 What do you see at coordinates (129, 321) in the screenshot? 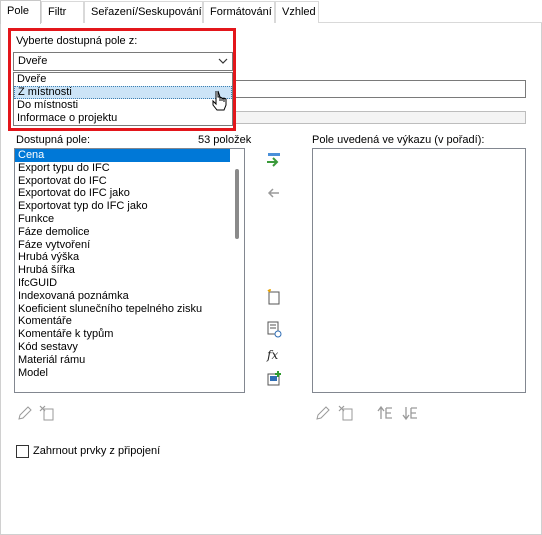
I see `list-item: Komentáře` at bounding box center [129, 321].